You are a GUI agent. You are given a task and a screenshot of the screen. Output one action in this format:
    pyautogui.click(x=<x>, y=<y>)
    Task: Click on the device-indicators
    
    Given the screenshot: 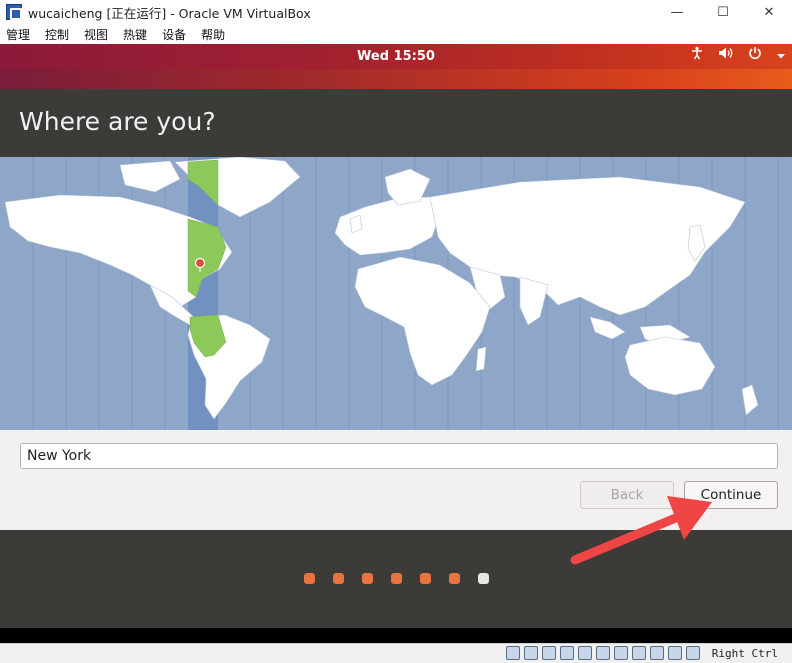 What is the action you would take?
    pyautogui.click(x=601, y=653)
    